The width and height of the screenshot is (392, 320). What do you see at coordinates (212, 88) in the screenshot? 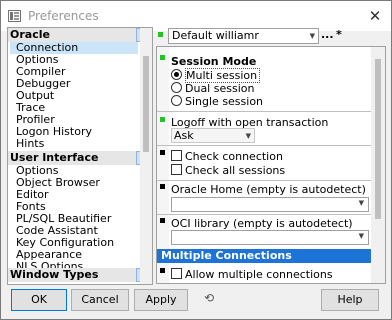
I see `radio-dual-session: Dual session` at bounding box center [212, 88].